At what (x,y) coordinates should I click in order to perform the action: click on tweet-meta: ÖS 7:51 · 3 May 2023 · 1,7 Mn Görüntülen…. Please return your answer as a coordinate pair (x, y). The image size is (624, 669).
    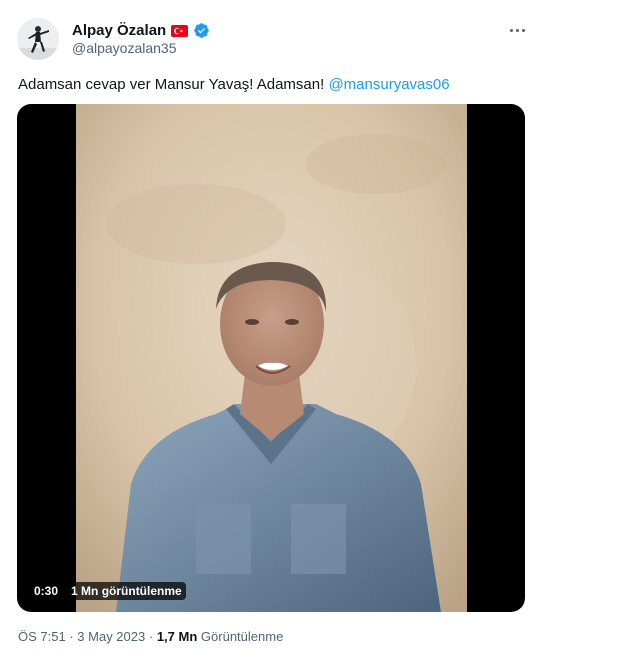
    Looking at the image, I should click on (150, 636).